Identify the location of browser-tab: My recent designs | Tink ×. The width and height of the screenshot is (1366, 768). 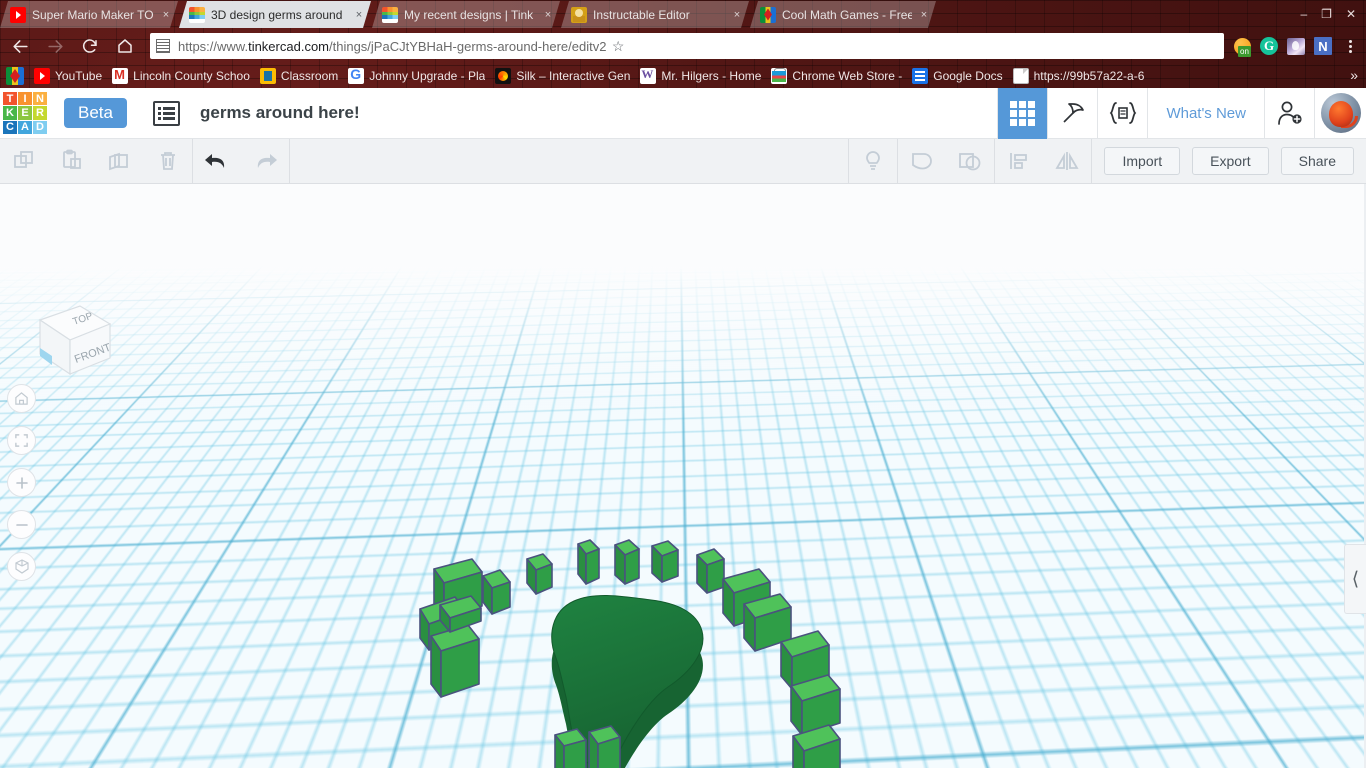
(466, 14).